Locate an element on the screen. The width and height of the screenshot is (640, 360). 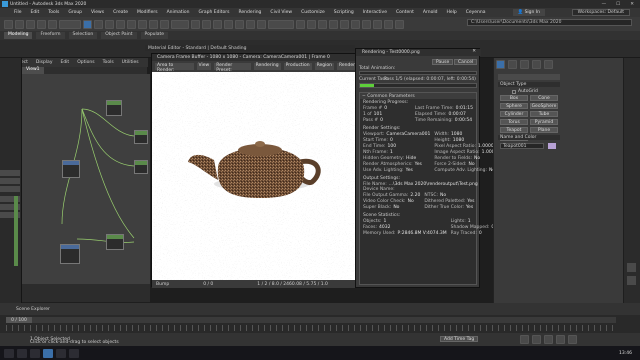
angle-snap-icon is located at coordinates (239, 24).